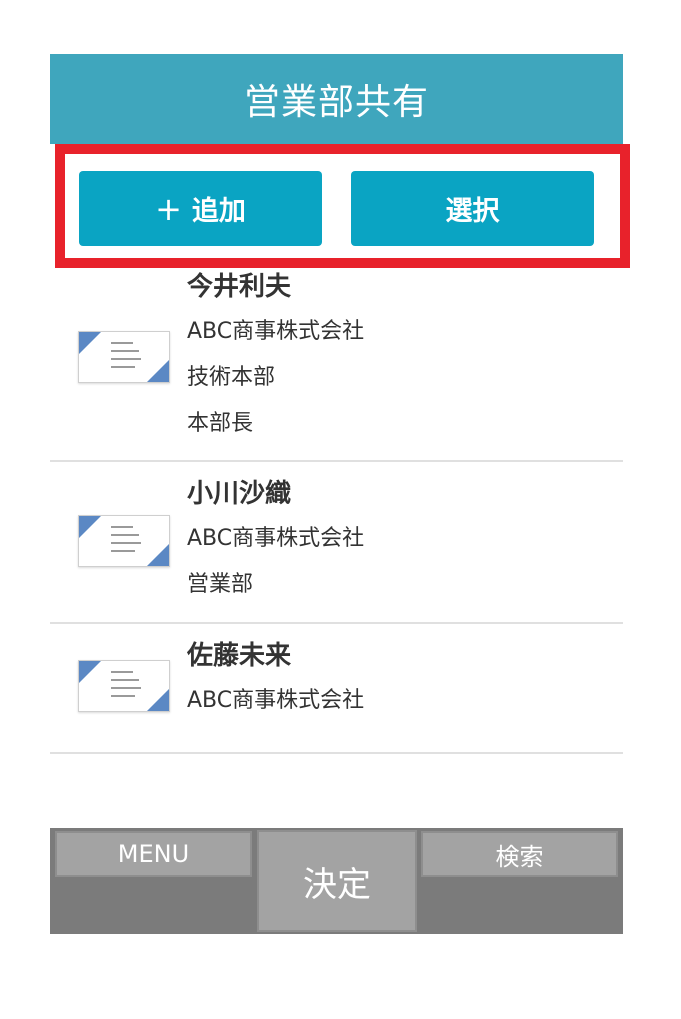 The image size is (681, 1019). I want to click on search-softkey: 検索, so click(519, 854).